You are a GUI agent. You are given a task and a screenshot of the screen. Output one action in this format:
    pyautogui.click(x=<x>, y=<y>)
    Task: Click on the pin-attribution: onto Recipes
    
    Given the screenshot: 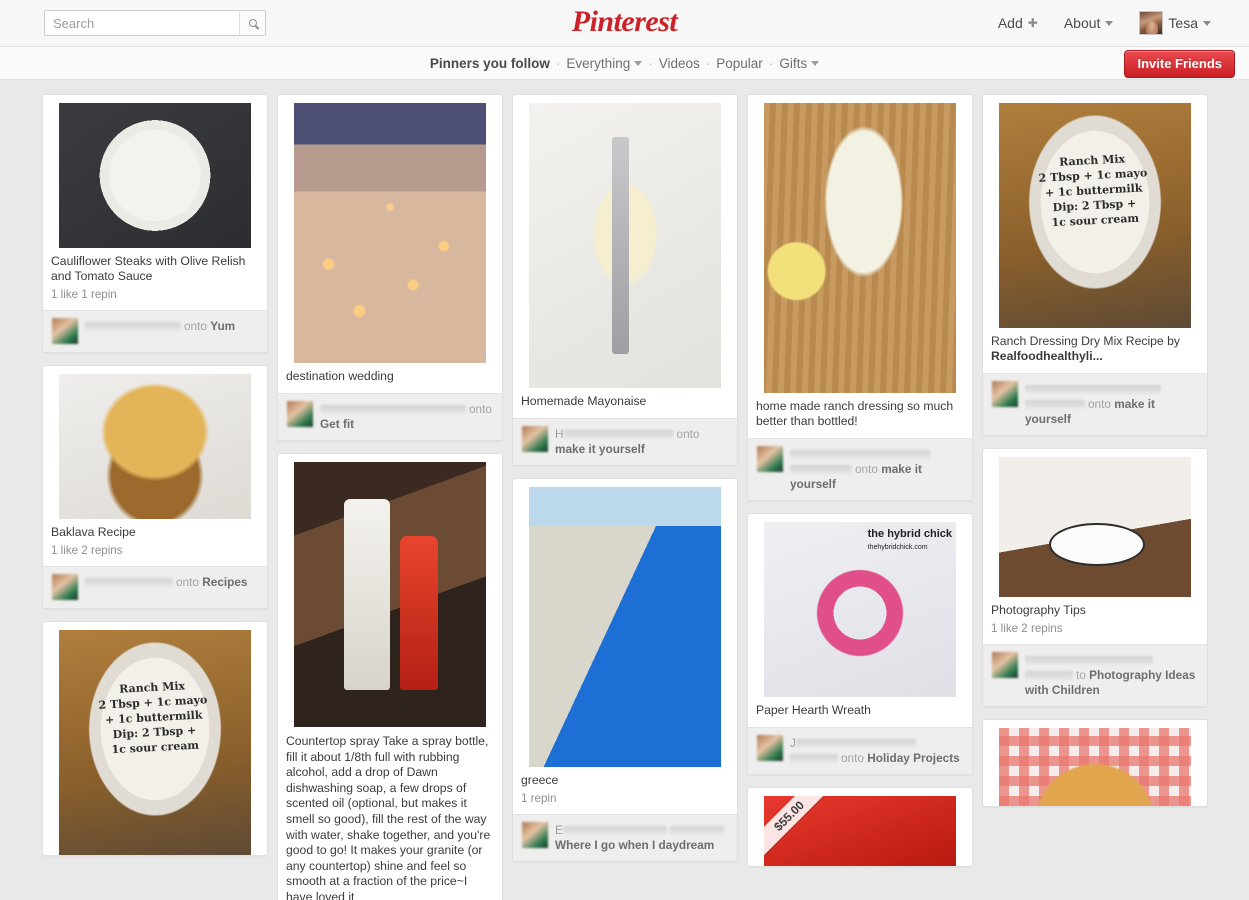 What is the action you would take?
    pyautogui.click(x=155, y=587)
    